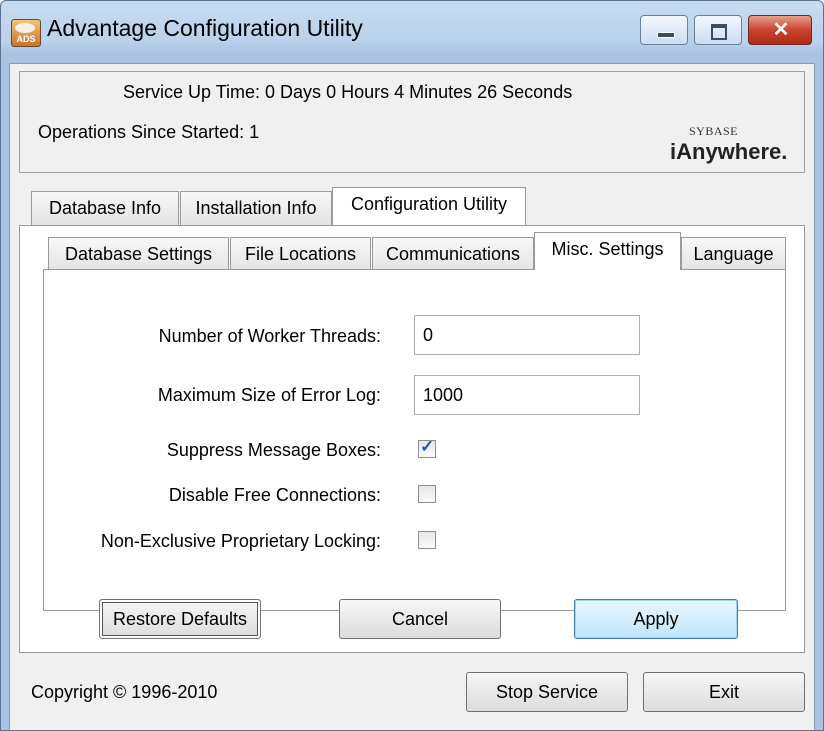 The height and width of the screenshot is (731, 824). What do you see at coordinates (124, 692) in the screenshot?
I see `copyright-text: Copyright © 1996-2010` at bounding box center [124, 692].